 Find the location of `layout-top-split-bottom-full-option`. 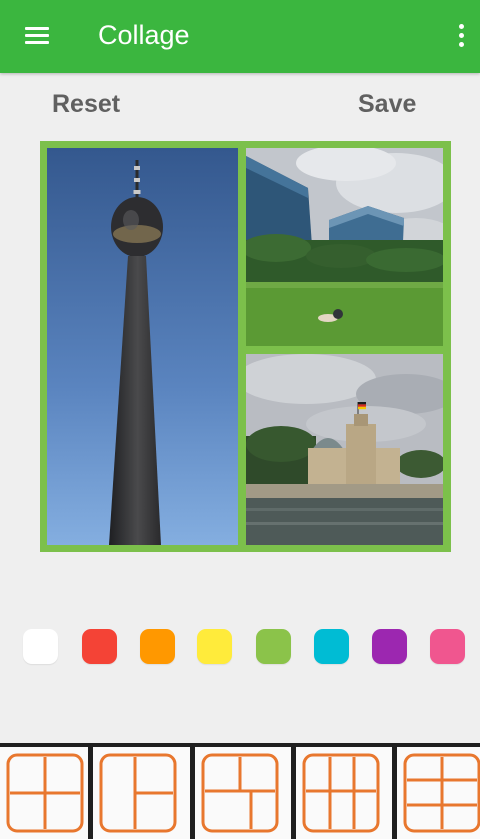

layout-top-split-bottom-full-option is located at coordinates (243, 793).